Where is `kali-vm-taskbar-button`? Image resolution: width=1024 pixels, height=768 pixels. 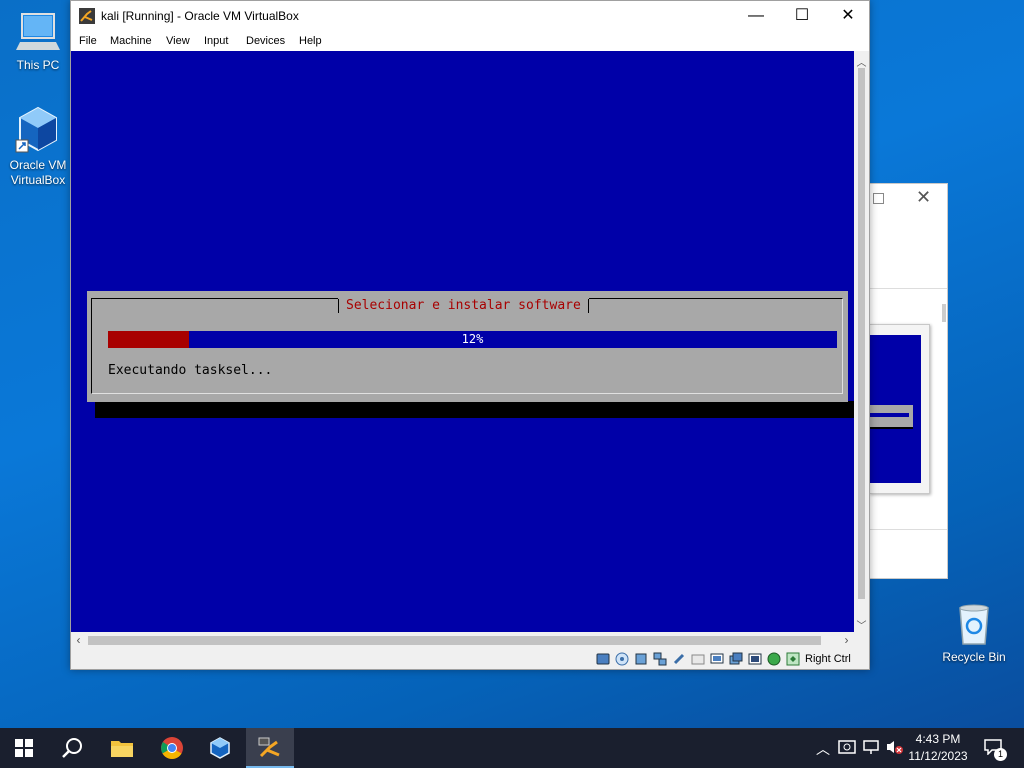
kali-vm-taskbar-button is located at coordinates (270, 748).